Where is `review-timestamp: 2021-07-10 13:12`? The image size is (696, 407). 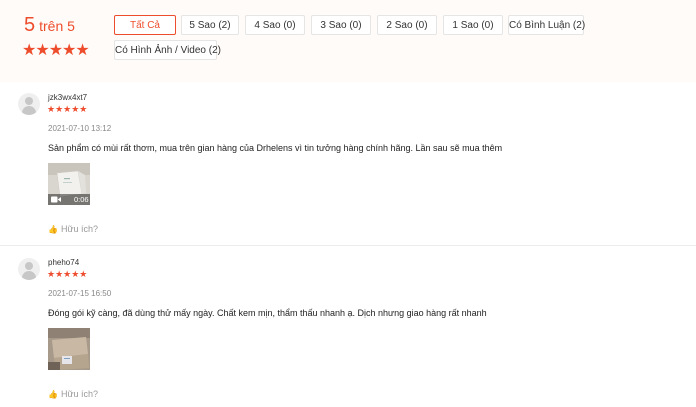
review-timestamp: 2021-07-10 13:12 is located at coordinates (80, 128).